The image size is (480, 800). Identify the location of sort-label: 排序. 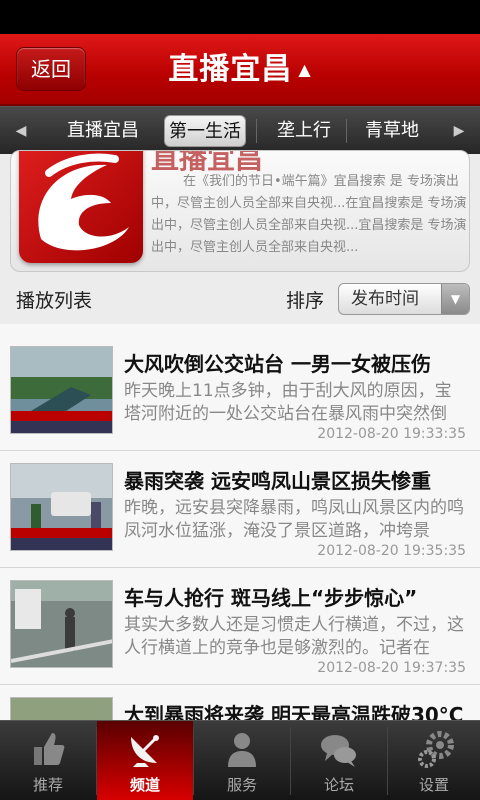
(305, 301).